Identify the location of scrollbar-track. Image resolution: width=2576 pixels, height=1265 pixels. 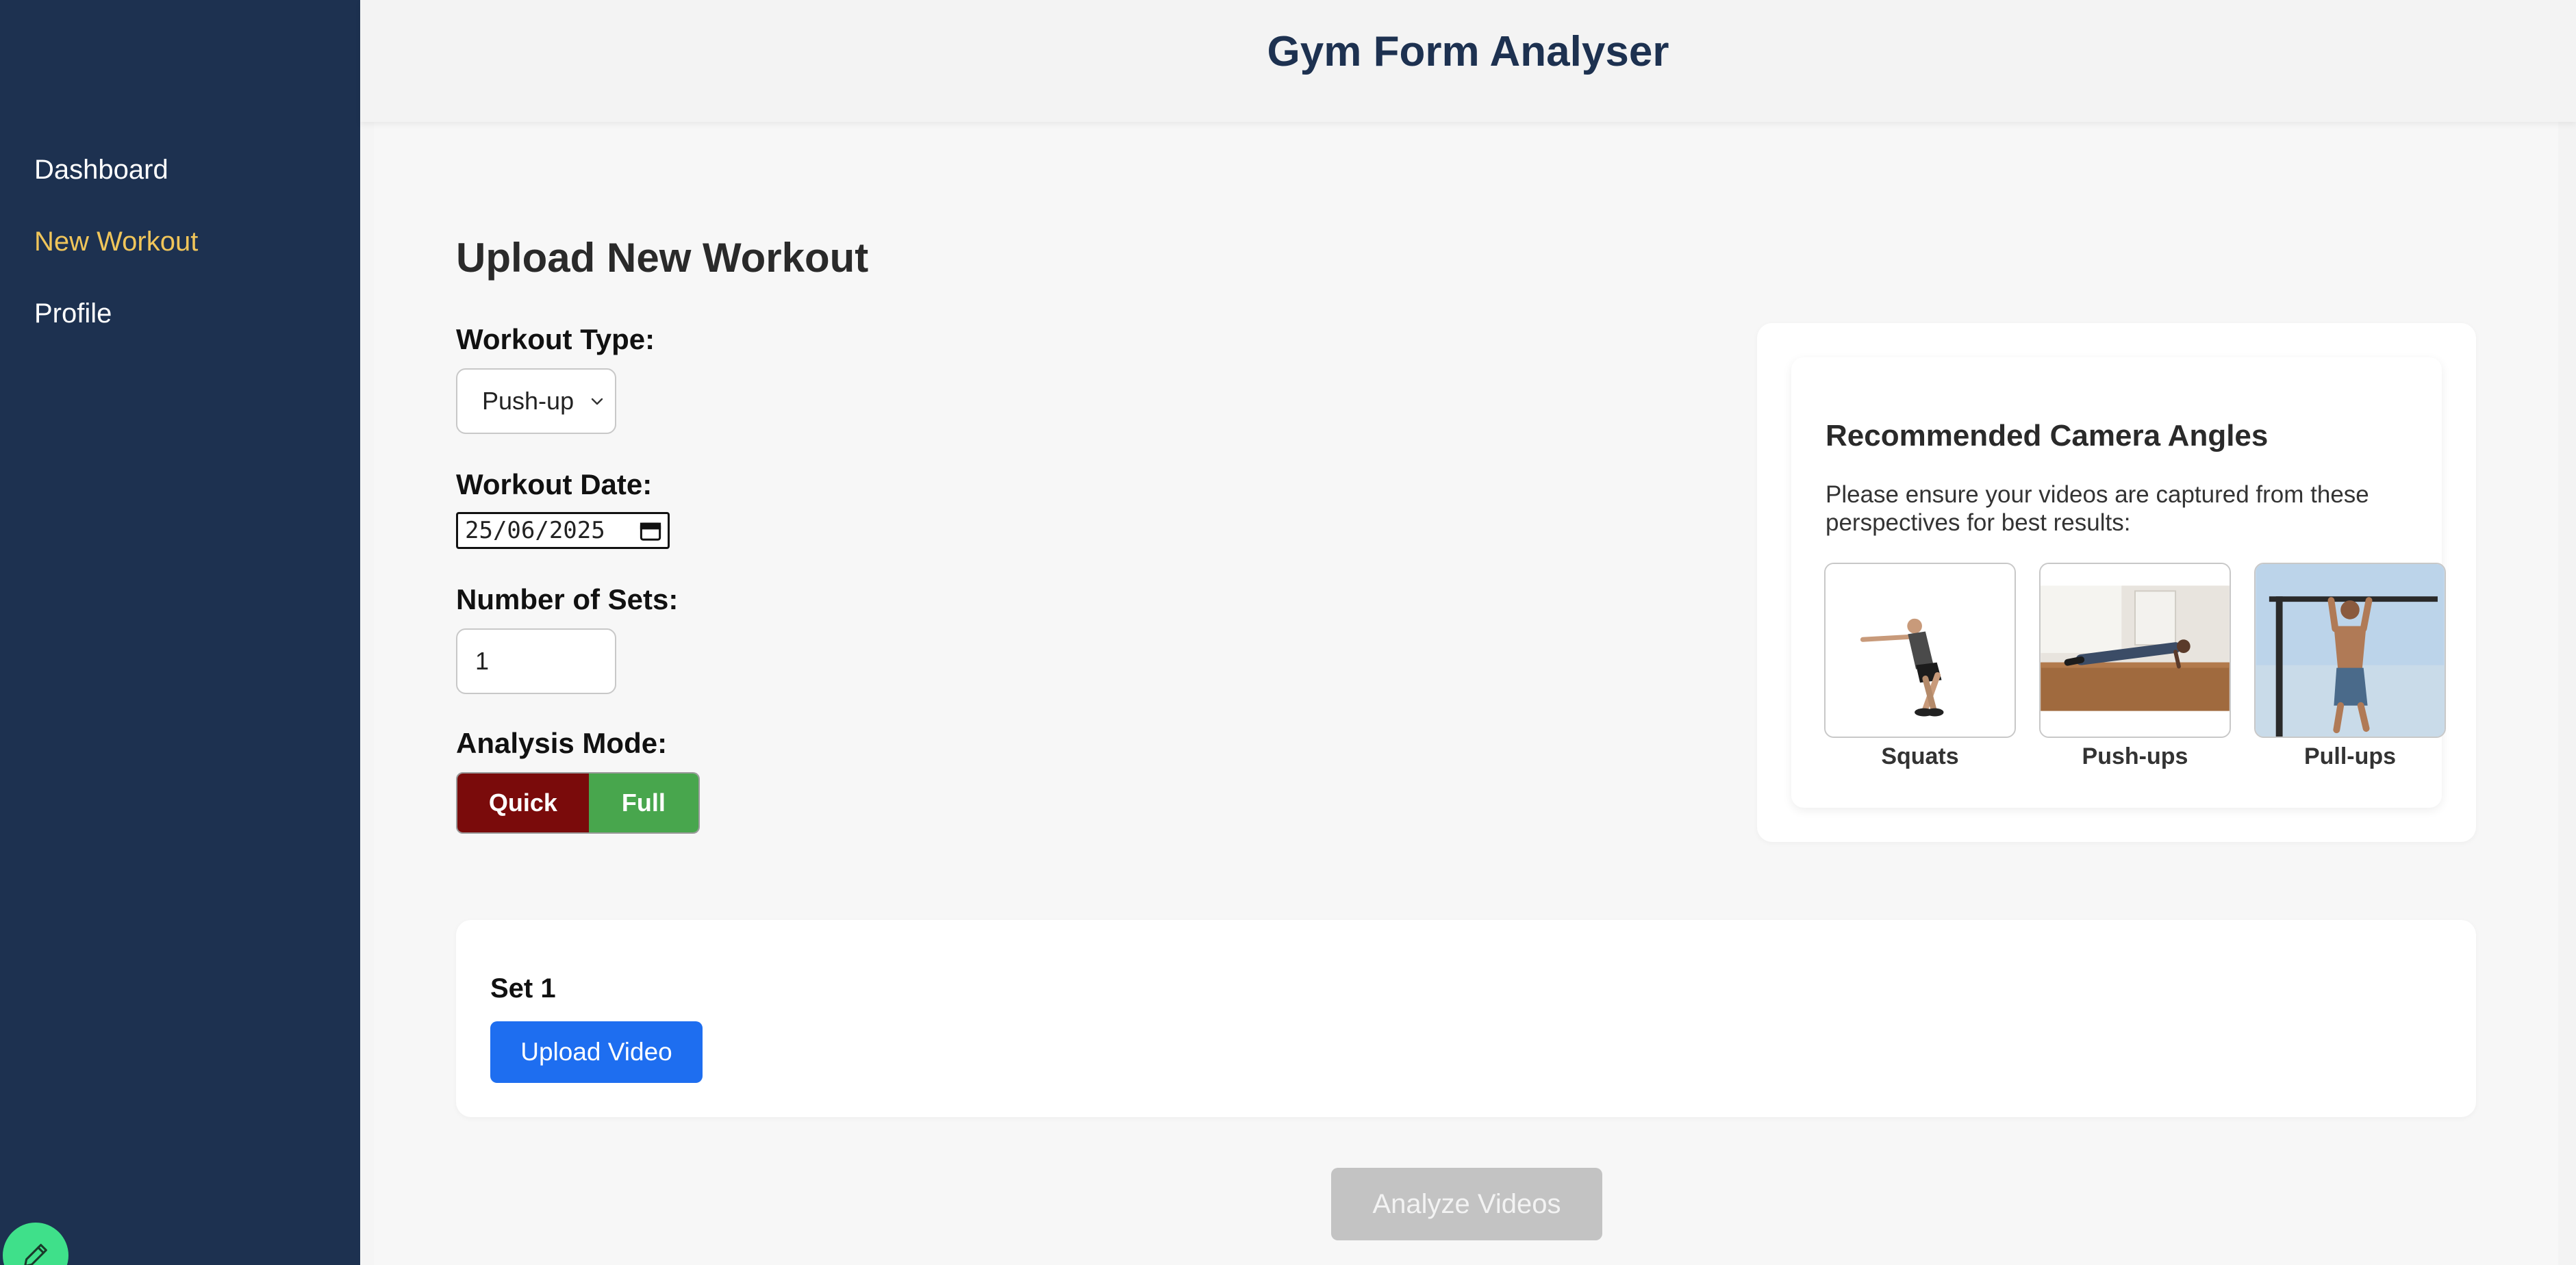
(2567, 693).